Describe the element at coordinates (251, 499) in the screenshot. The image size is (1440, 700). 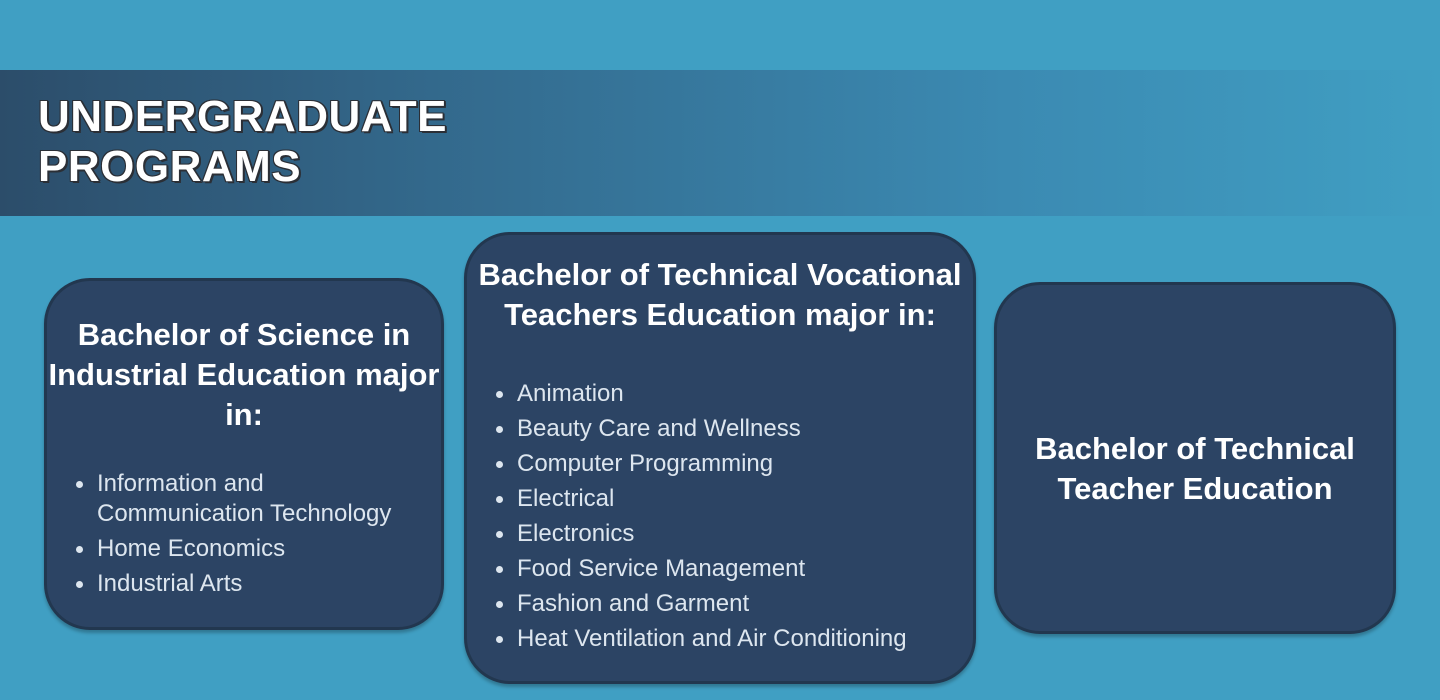
I see `list-item: Information and Communication Technology` at that location.